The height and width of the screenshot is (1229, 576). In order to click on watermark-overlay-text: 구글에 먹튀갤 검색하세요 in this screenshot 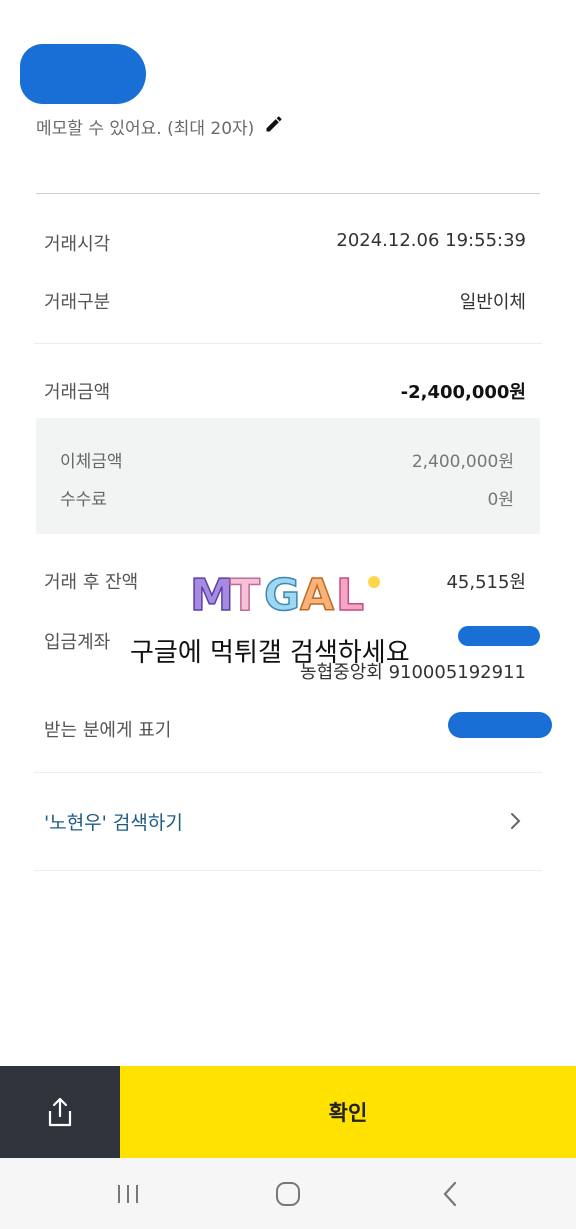, I will do `click(270, 653)`.